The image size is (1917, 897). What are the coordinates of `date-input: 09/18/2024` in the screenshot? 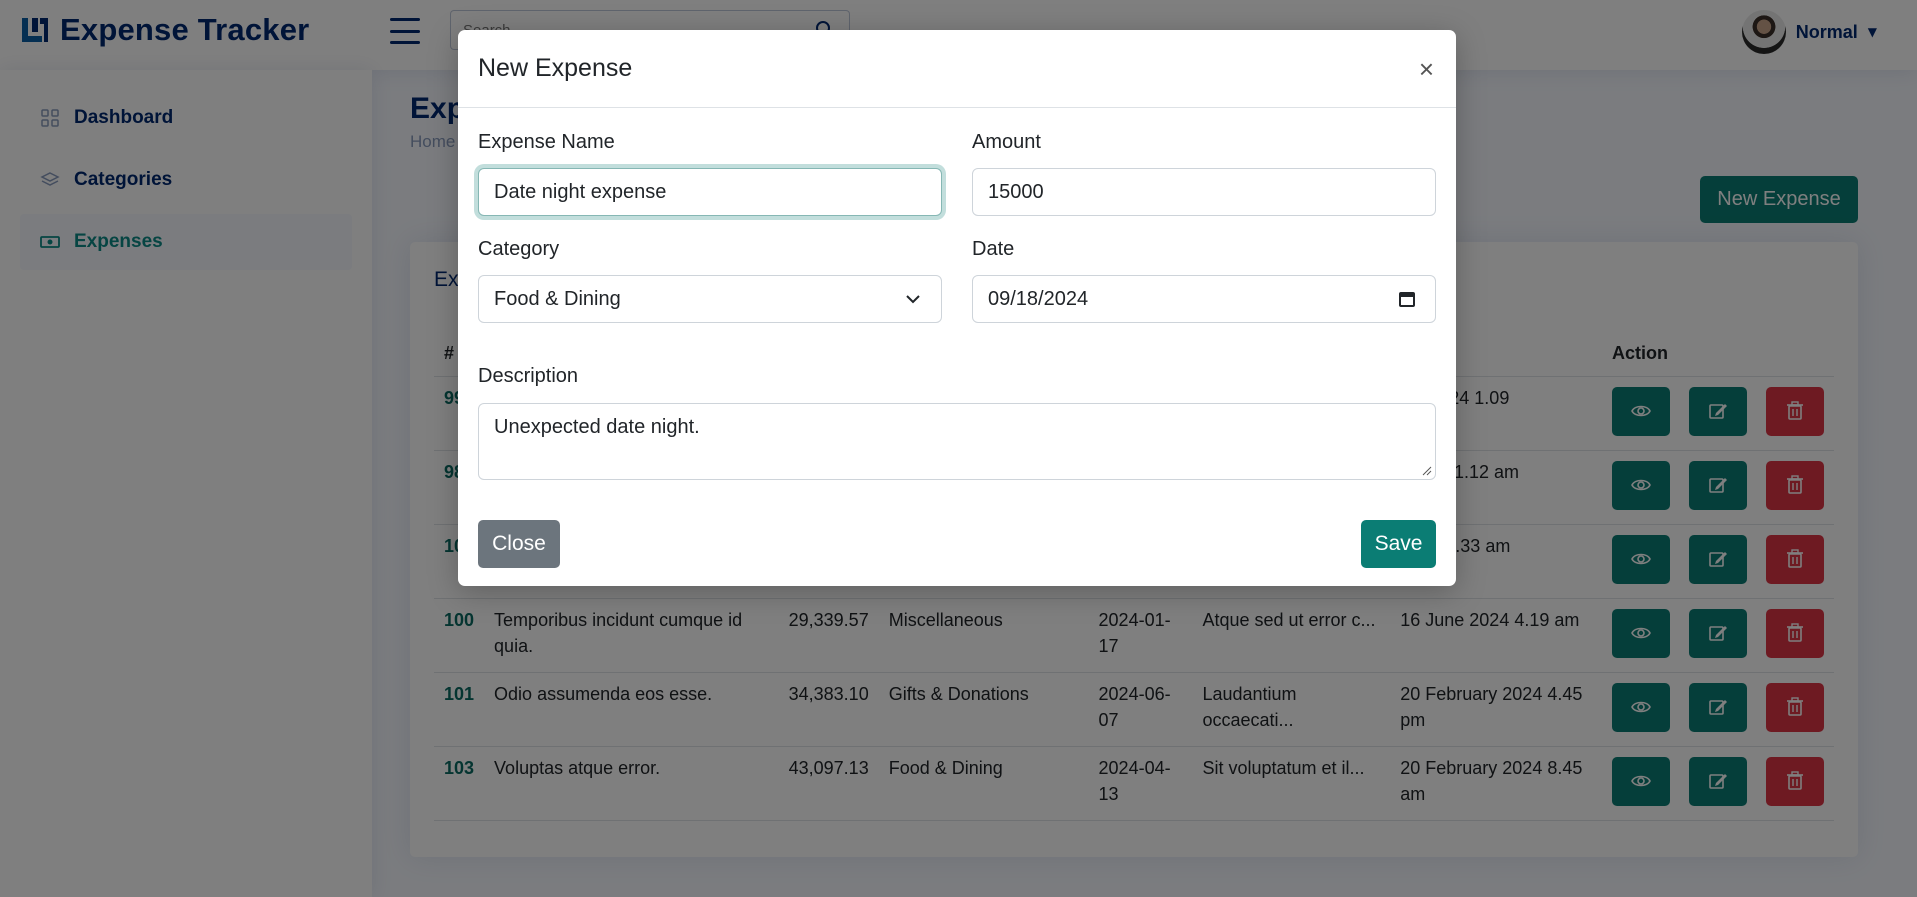 It's located at (1204, 299).